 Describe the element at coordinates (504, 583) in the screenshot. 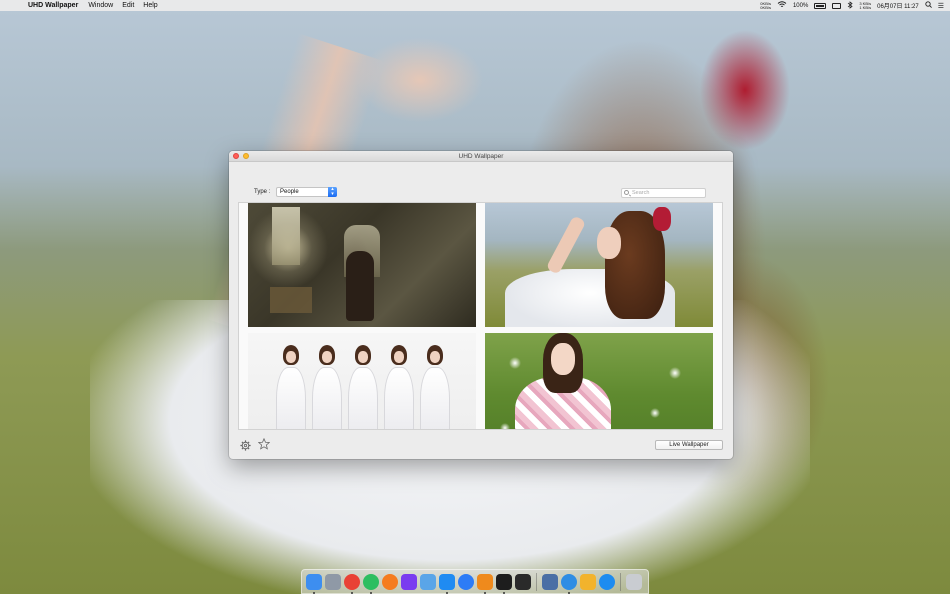

I see `terminal-icon` at that location.